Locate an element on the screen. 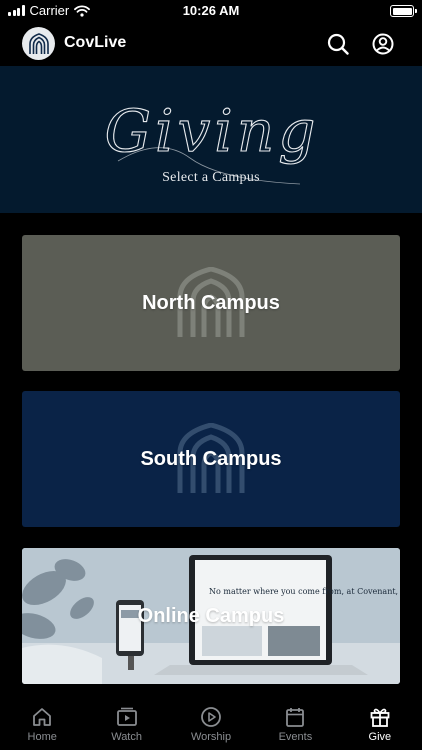 The height and width of the screenshot is (750, 422). tab-label: Events is located at coordinates (295, 737).